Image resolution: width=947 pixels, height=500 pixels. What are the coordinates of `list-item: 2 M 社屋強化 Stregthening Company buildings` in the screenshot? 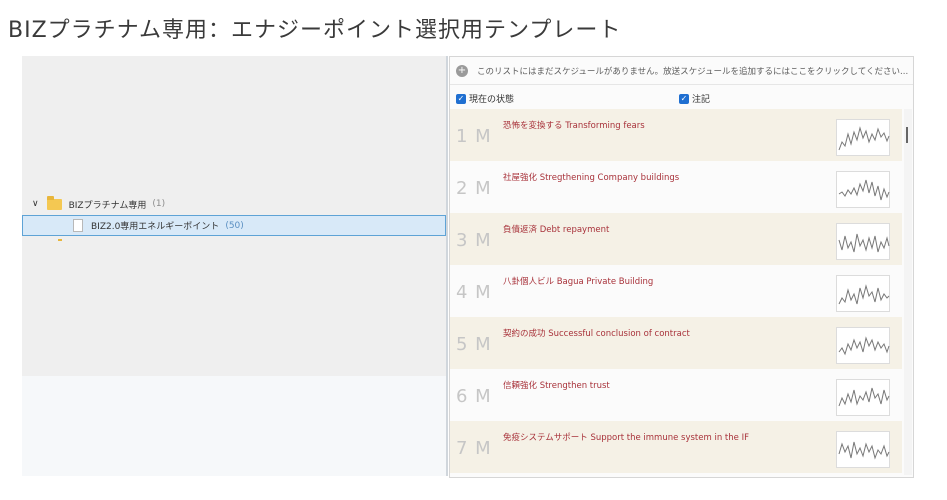 It's located at (676, 187).